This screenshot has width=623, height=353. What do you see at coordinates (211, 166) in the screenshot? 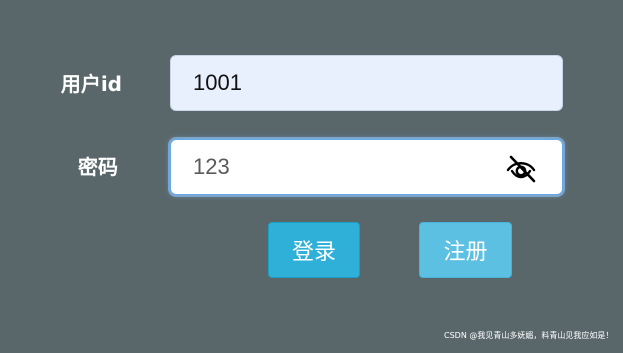
I see `password-value: 123` at bounding box center [211, 166].